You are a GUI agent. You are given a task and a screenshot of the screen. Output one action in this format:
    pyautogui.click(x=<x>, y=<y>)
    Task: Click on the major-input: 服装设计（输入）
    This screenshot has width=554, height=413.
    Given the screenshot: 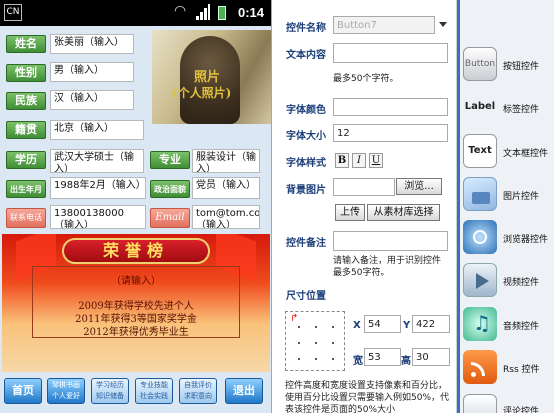 What is the action you would take?
    pyautogui.click(x=226, y=161)
    